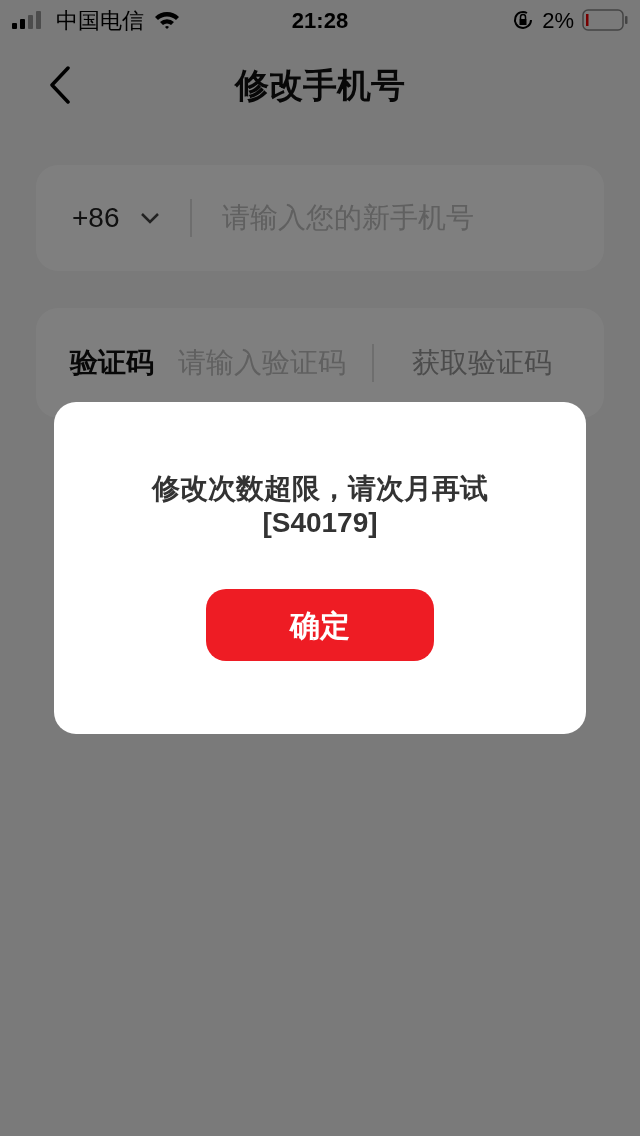  I want to click on confirm-button: 确定, so click(320, 625).